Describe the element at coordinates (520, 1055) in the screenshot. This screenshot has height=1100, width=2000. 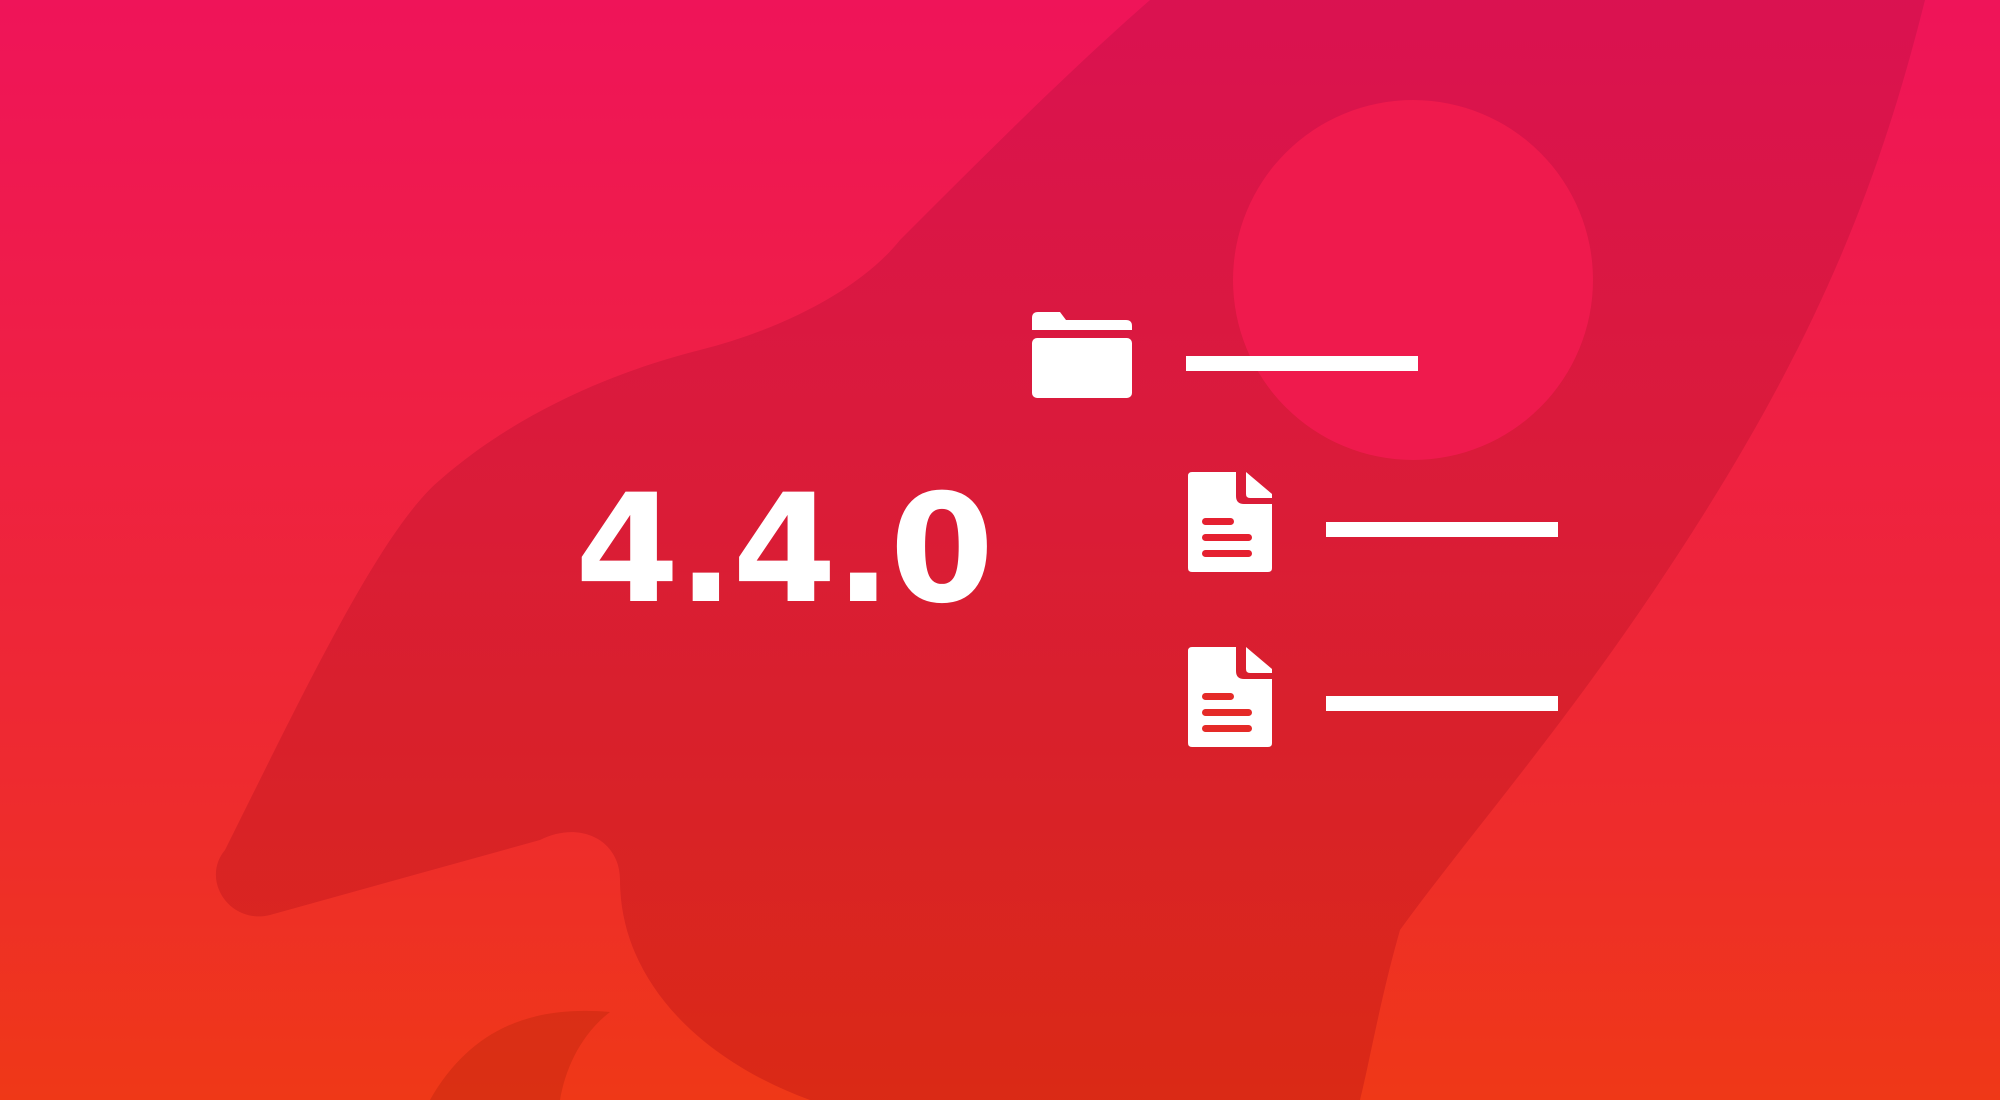
I see `rocket-flame` at that location.